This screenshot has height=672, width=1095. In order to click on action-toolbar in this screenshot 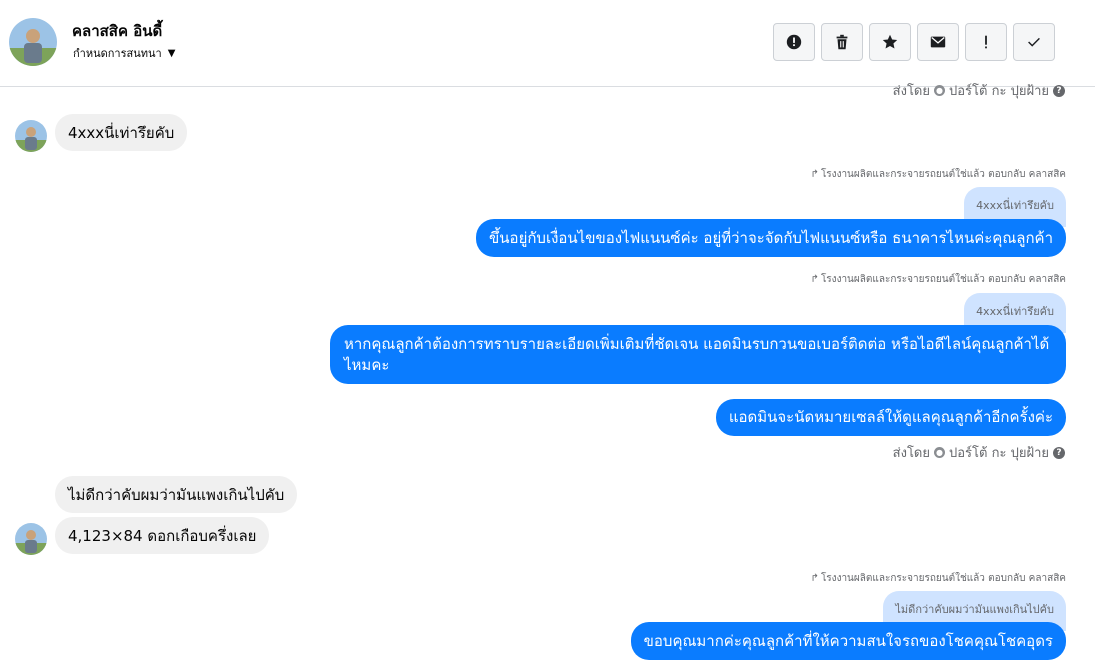, I will do `click(914, 42)`.